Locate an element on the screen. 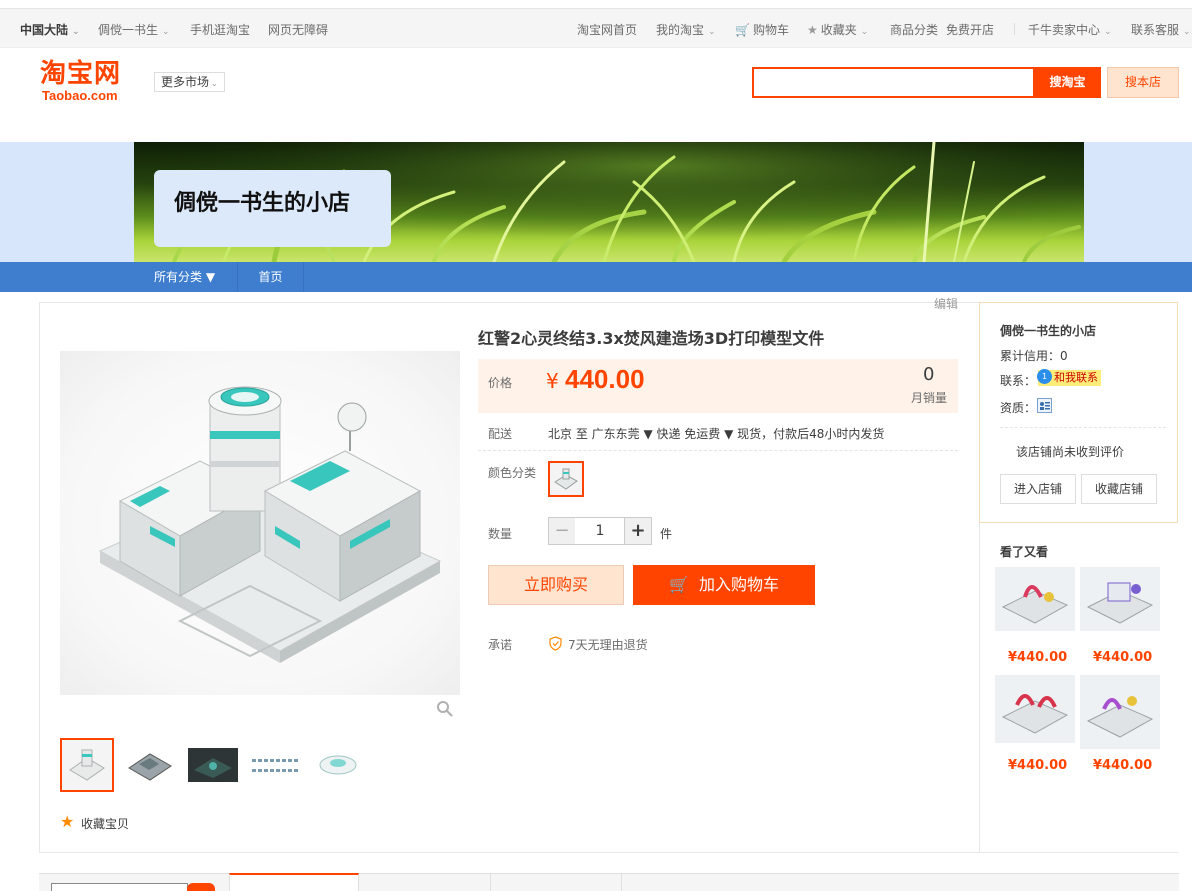  add-to-cart-label: 加入购物车 is located at coordinates (738, 584).